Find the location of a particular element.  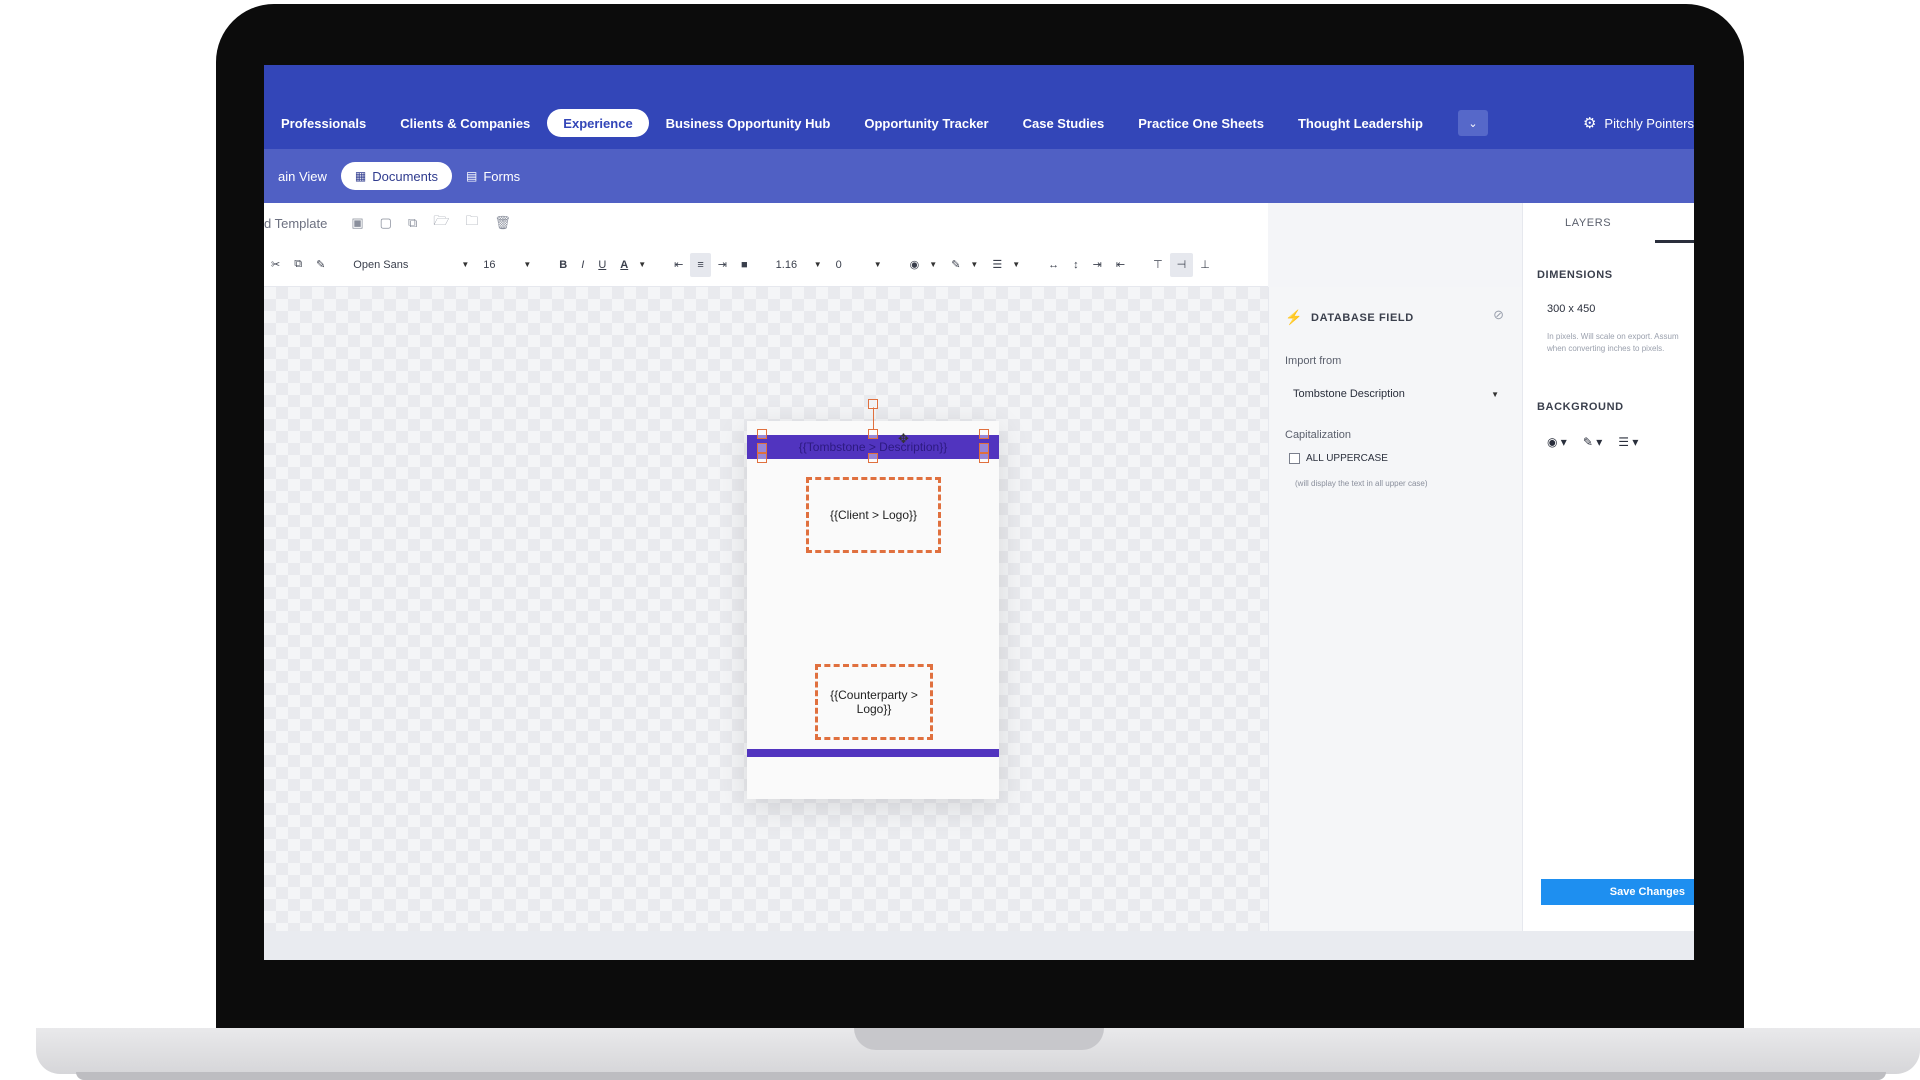

underline-button: U is located at coordinates (602, 265).